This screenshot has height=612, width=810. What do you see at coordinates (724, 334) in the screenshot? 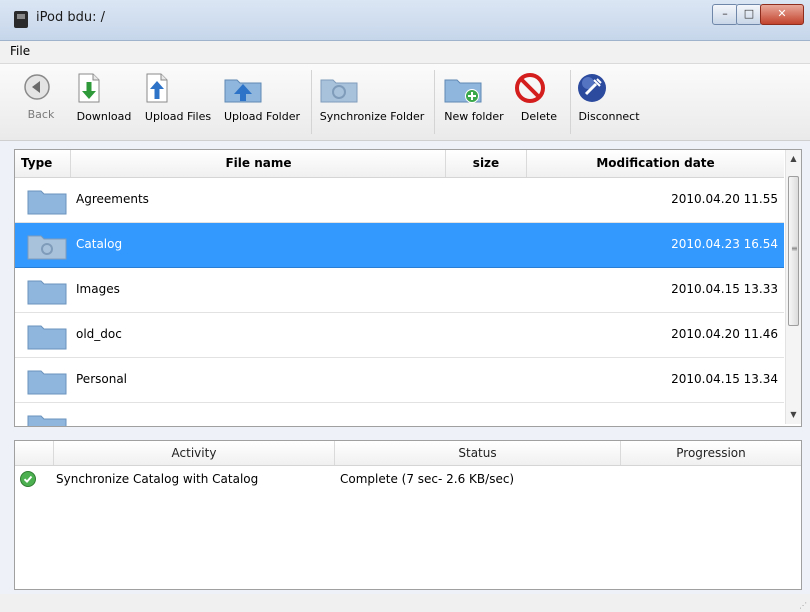
I see `file-date: 2010.04.20 11.46` at bounding box center [724, 334].